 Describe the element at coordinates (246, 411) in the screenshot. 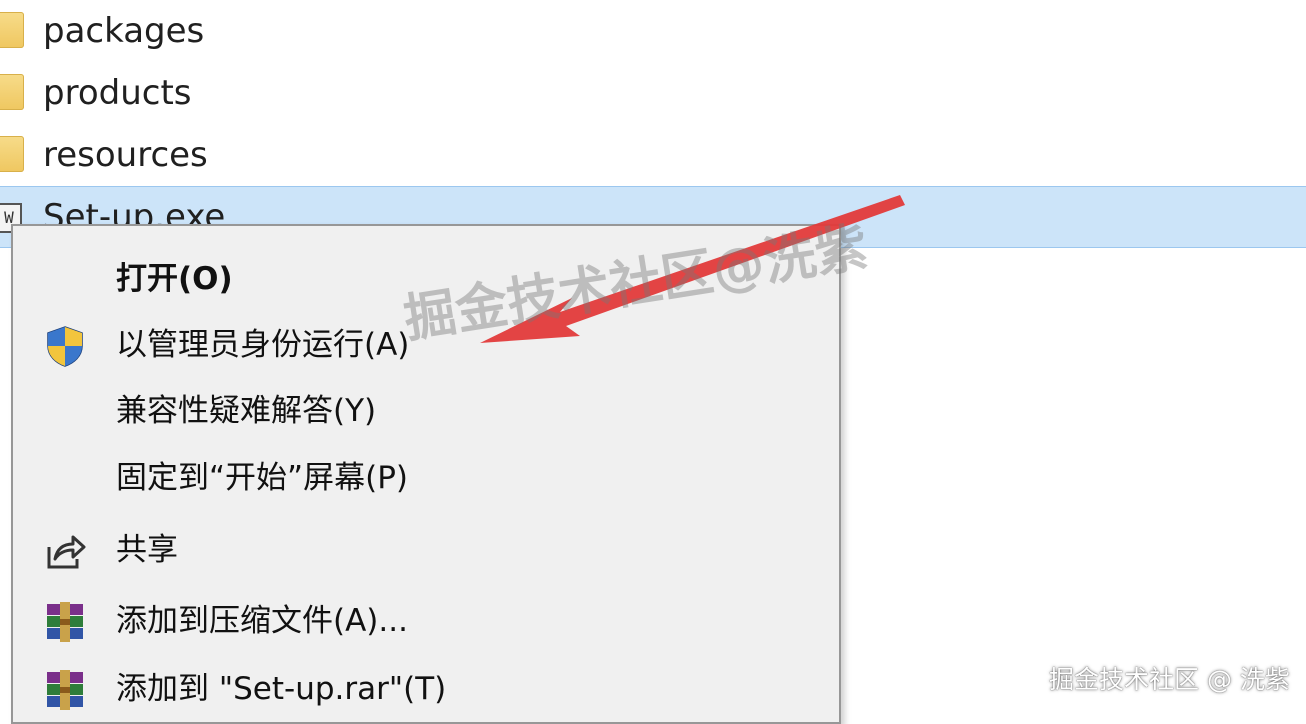

I see `menu-item-label: 兼容性疑难解答(Y)` at that location.